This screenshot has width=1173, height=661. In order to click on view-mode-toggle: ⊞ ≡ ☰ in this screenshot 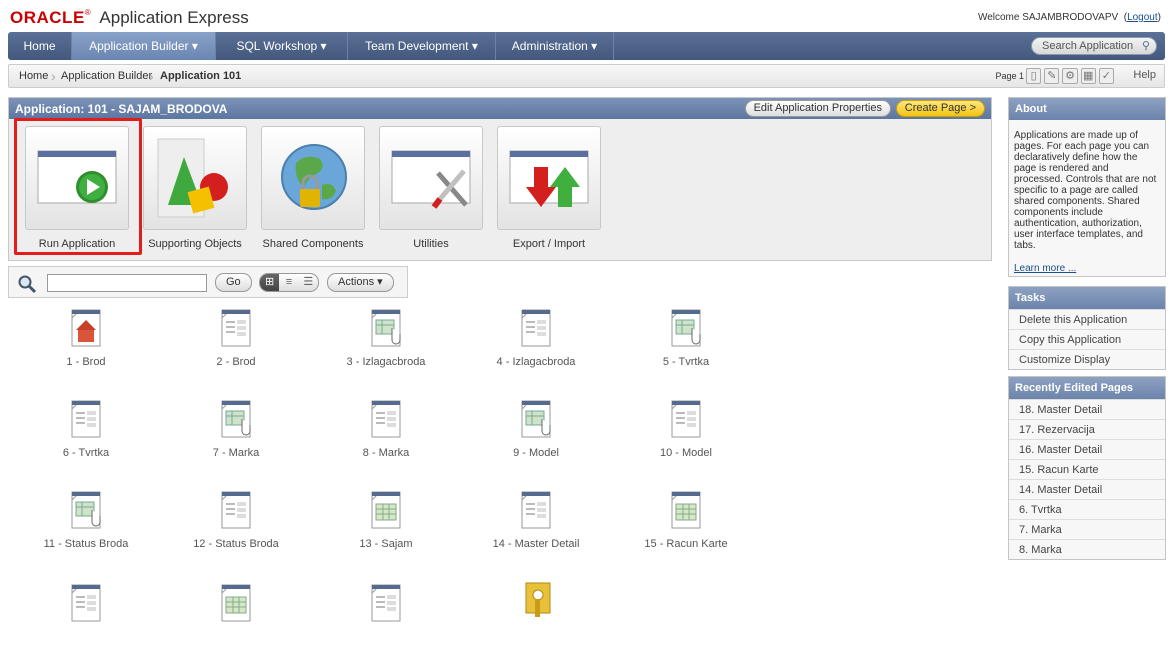, I will do `click(289, 282)`.